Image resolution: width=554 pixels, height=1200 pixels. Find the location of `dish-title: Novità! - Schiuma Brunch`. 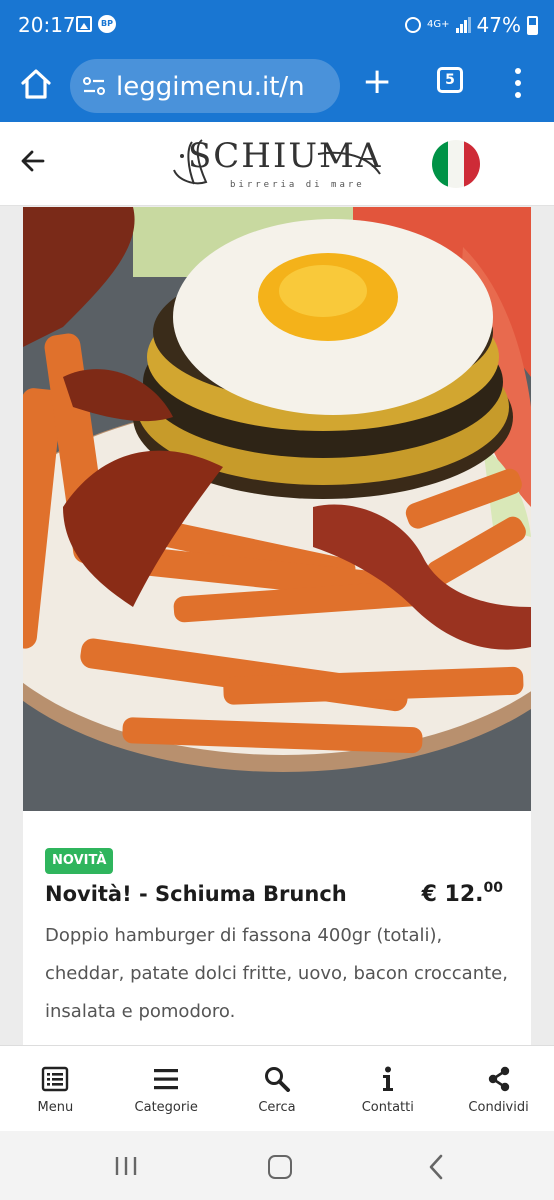

dish-title: Novità! - Schiuma Brunch is located at coordinates (196, 894).